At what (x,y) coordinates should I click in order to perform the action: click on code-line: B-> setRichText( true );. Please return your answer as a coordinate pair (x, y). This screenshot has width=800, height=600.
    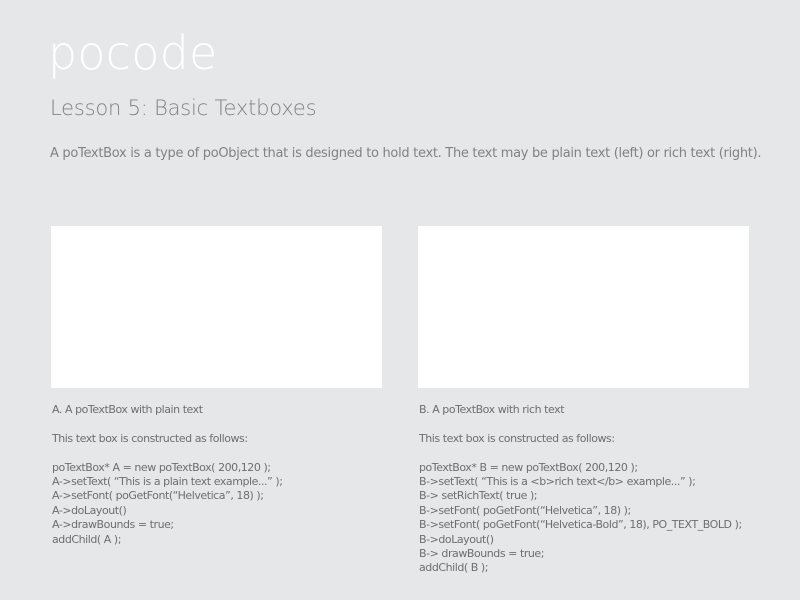
    Looking at the image, I should click on (478, 496).